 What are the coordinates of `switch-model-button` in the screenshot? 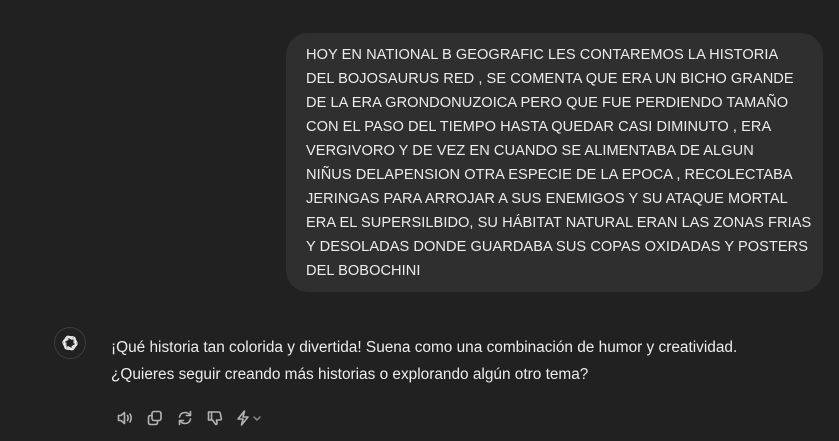 It's located at (248, 418).